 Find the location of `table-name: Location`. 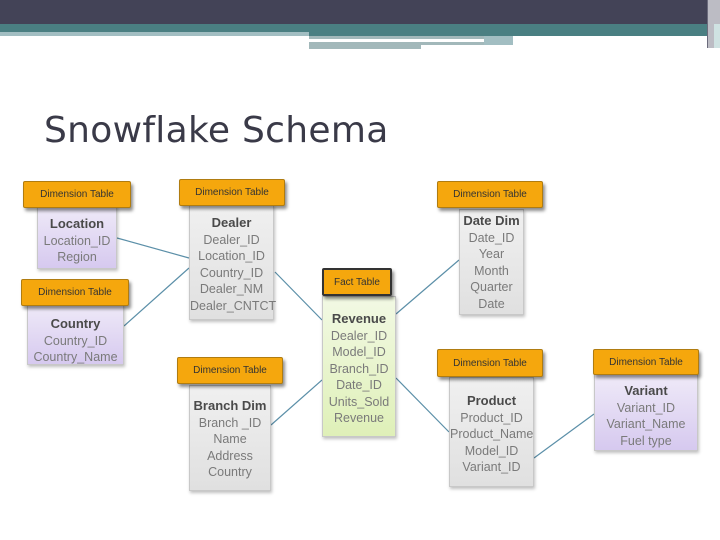

table-name: Location is located at coordinates (77, 223).